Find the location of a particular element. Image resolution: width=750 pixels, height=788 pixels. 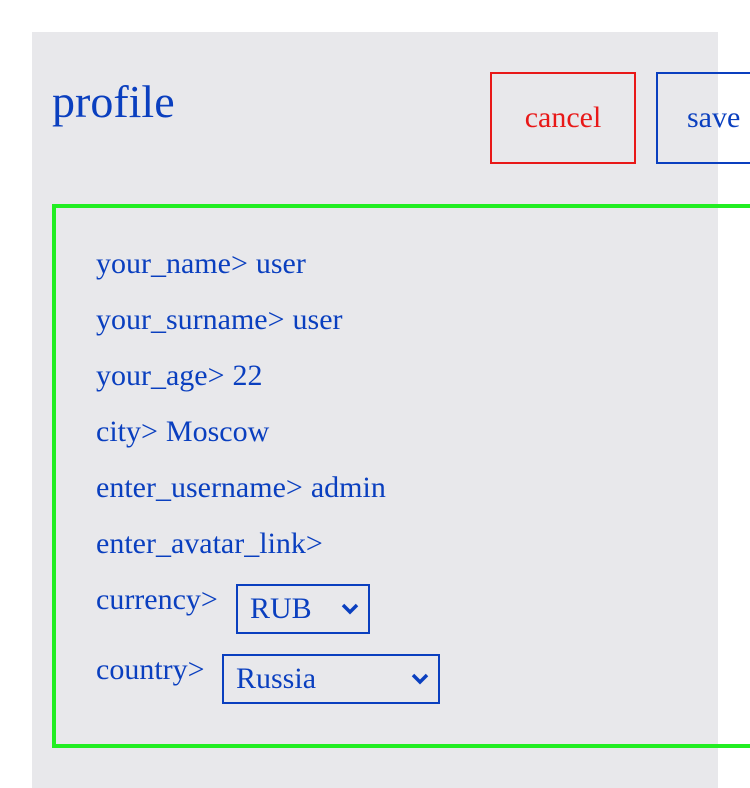

field-label: your_age> is located at coordinates (160, 375).